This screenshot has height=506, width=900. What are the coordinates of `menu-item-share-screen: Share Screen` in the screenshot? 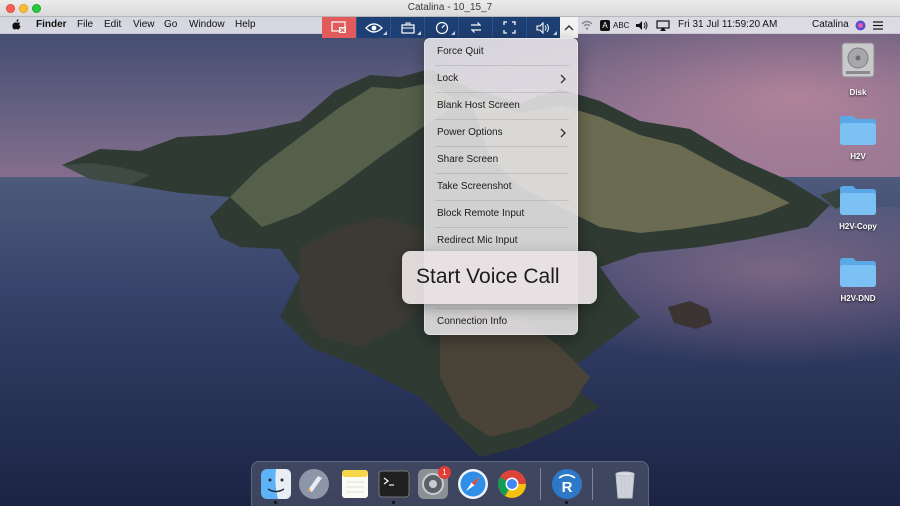 It's located at (502, 160).